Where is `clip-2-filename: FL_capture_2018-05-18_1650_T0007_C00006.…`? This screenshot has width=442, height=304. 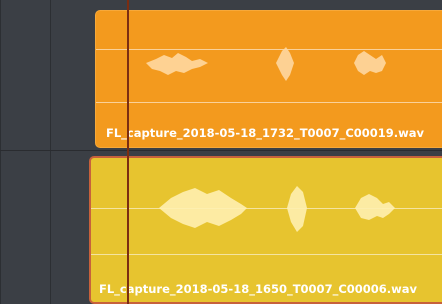
clip-2-filename: FL_capture_2018-05-18_1650_T0007_C00006.… is located at coordinates (258, 289).